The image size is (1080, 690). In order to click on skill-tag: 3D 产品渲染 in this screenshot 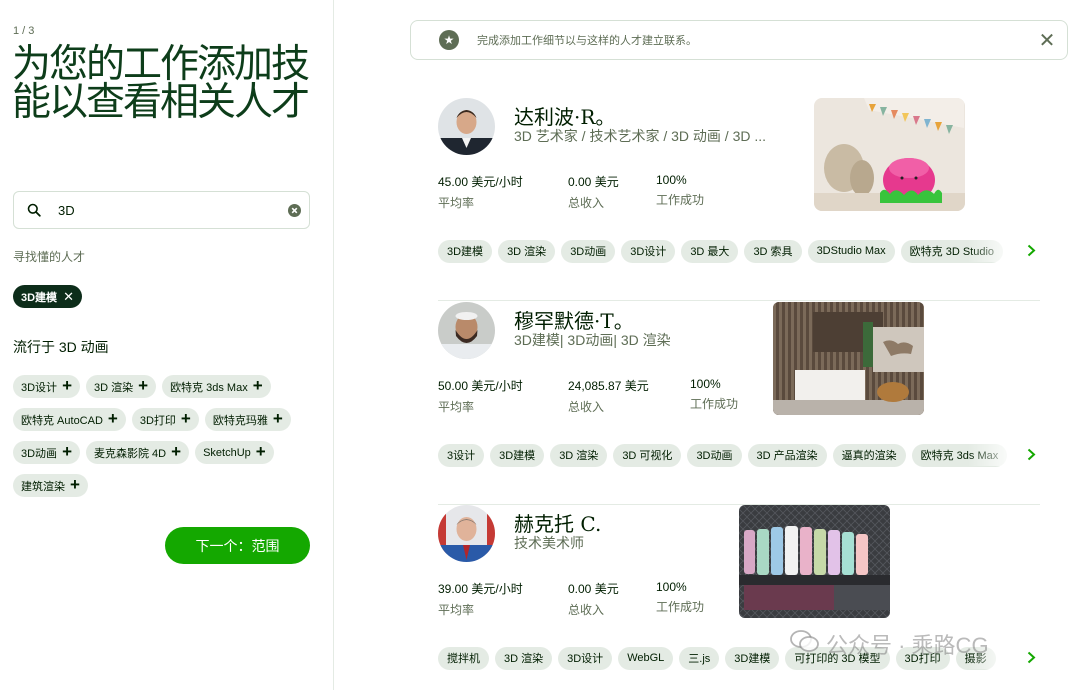, I will do `click(787, 455)`.